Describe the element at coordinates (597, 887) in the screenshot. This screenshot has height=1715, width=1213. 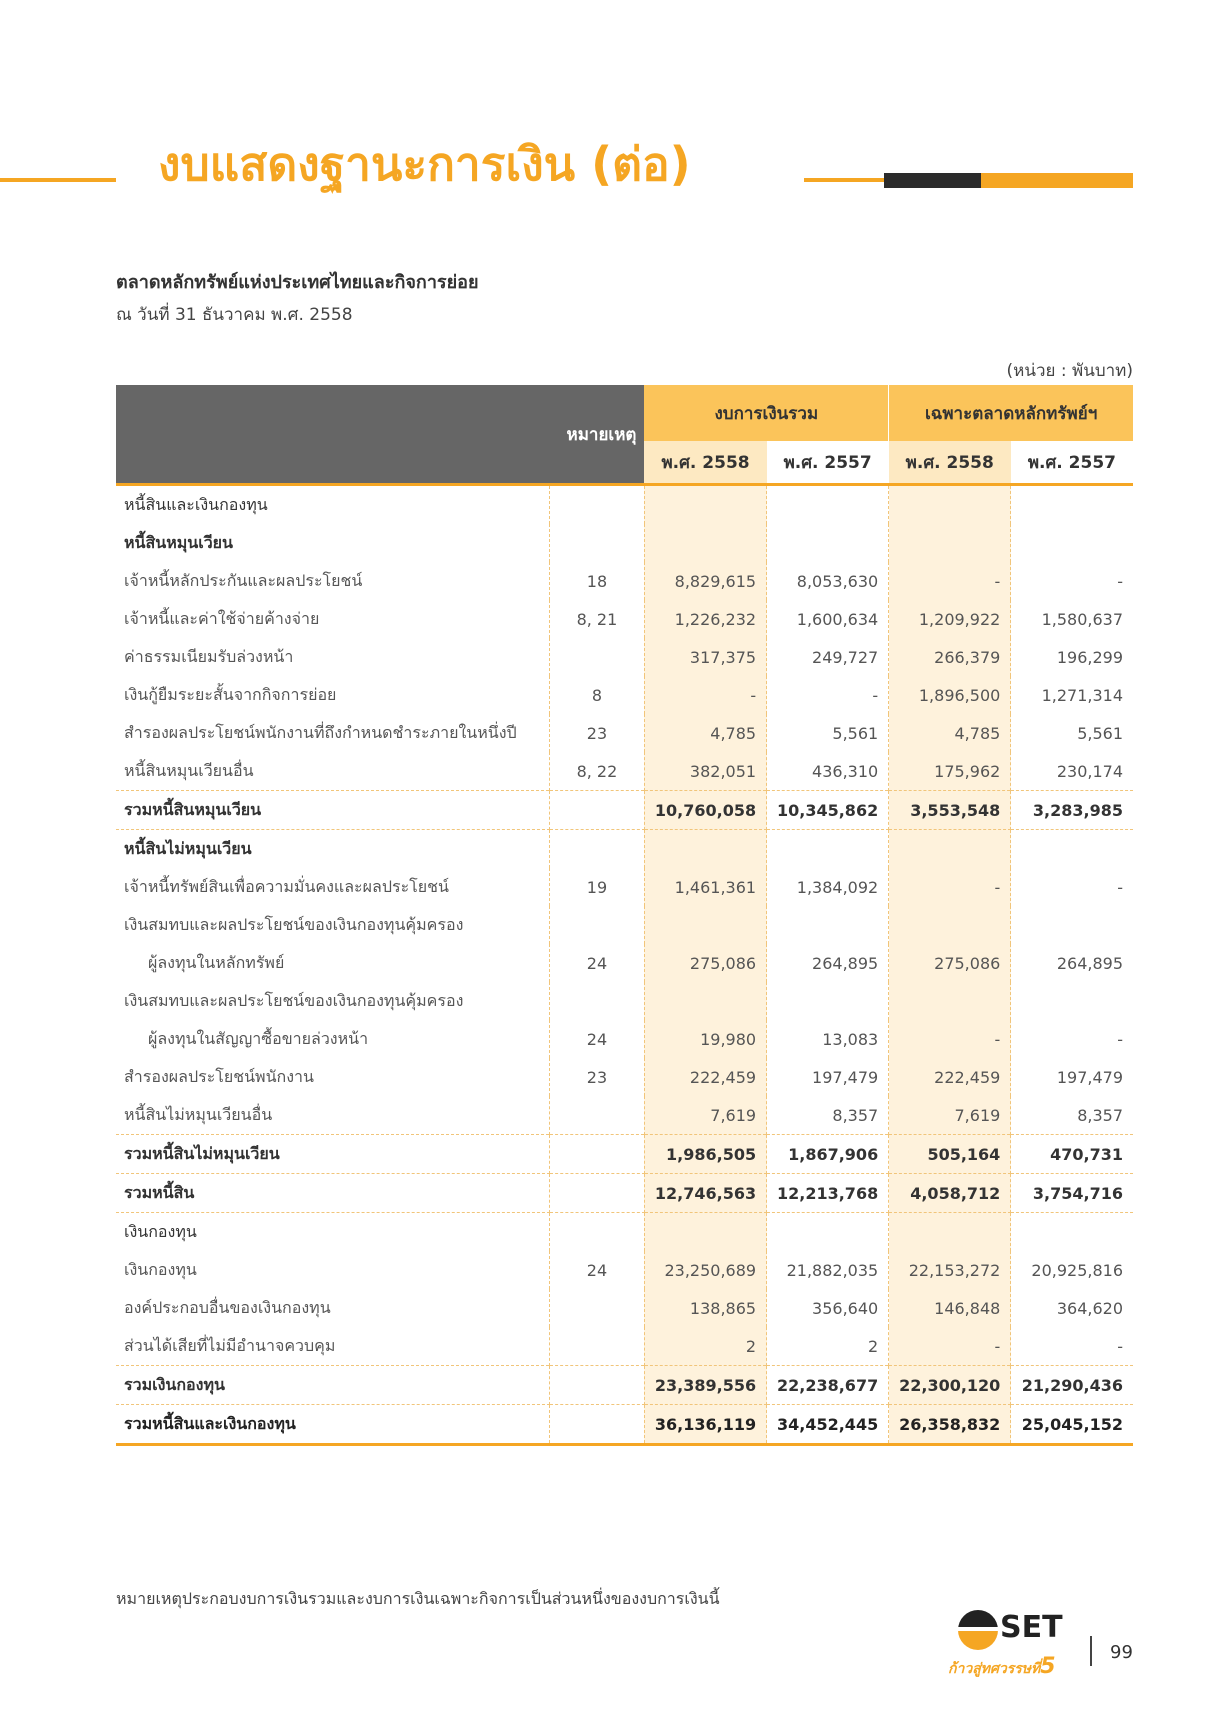
I see `row-note: 19` at that location.